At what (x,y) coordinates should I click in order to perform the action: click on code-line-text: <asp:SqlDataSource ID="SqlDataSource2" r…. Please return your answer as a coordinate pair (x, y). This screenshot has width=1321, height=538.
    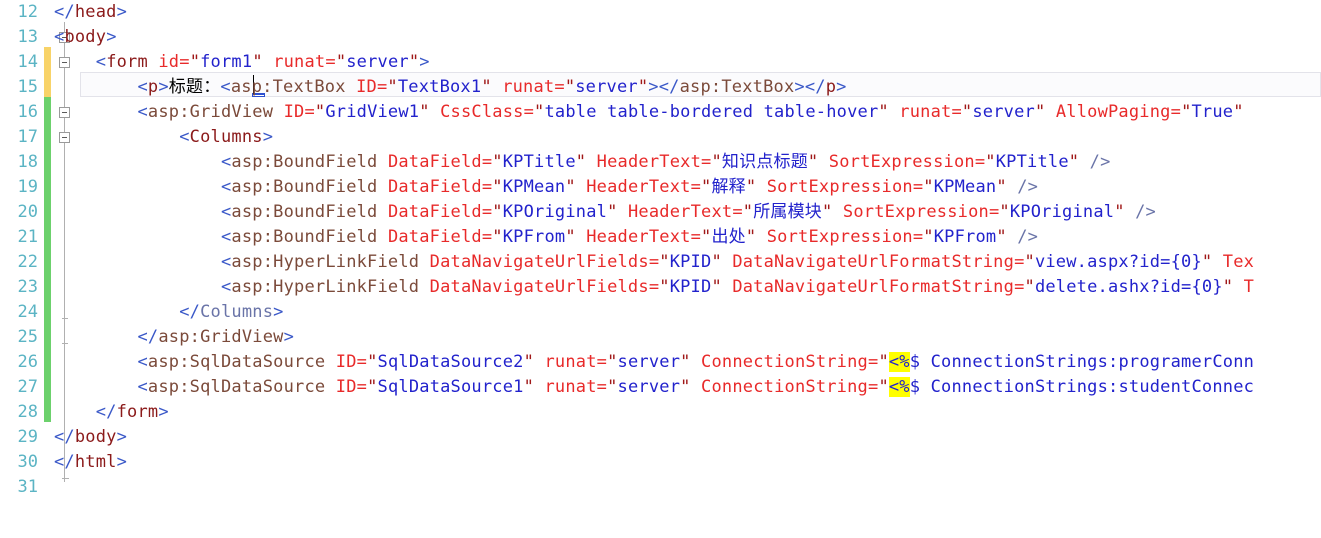
    Looking at the image, I should click on (654, 362).